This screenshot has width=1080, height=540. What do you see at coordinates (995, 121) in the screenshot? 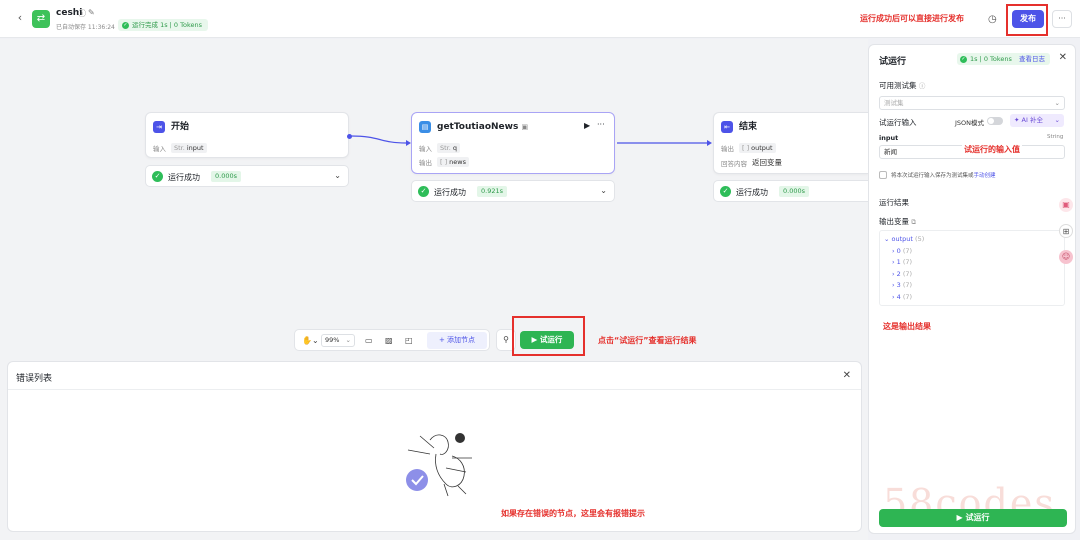
I see `json-mode-toggle` at bounding box center [995, 121].